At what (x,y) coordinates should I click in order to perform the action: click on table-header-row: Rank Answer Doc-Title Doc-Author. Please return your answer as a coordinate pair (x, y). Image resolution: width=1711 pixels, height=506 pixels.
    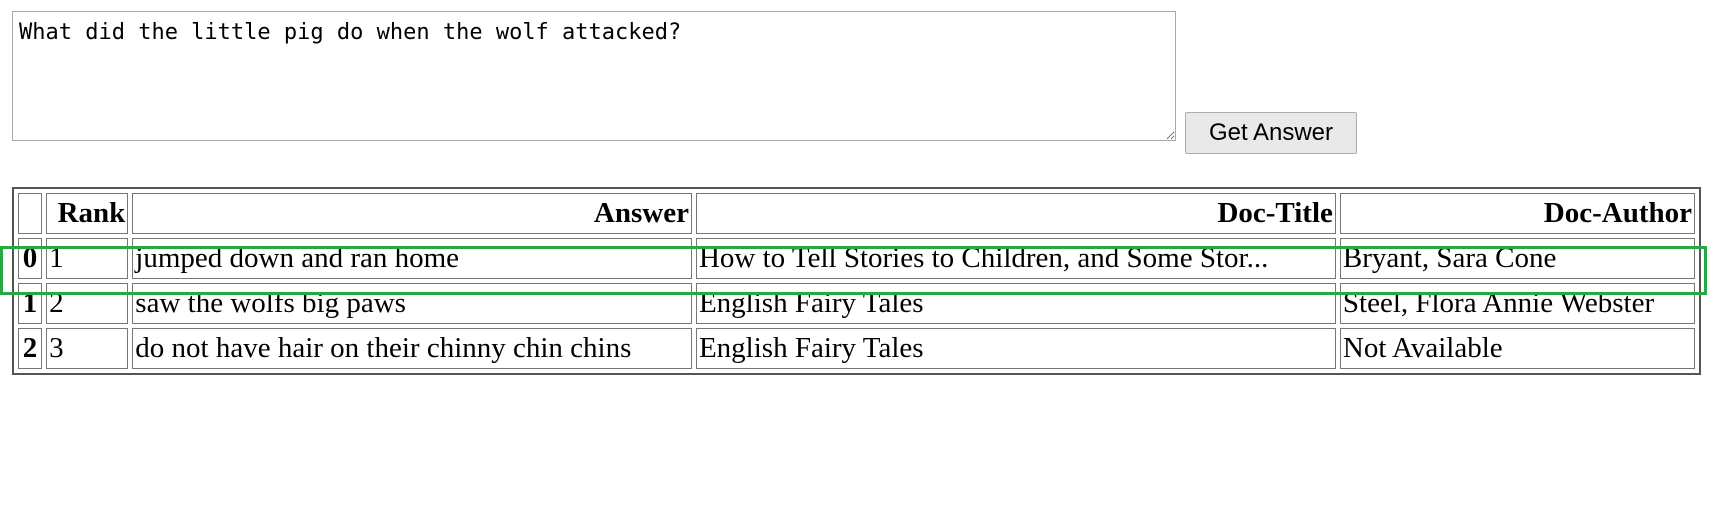
    Looking at the image, I should click on (856, 213).